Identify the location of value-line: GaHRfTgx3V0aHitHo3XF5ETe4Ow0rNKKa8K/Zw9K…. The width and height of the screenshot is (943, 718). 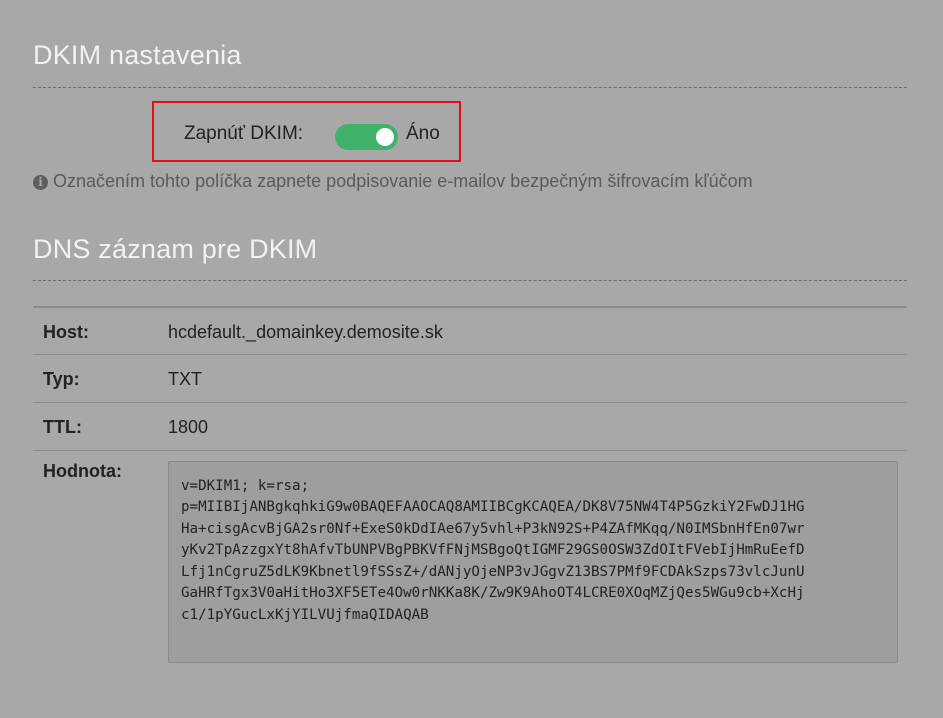
(493, 593).